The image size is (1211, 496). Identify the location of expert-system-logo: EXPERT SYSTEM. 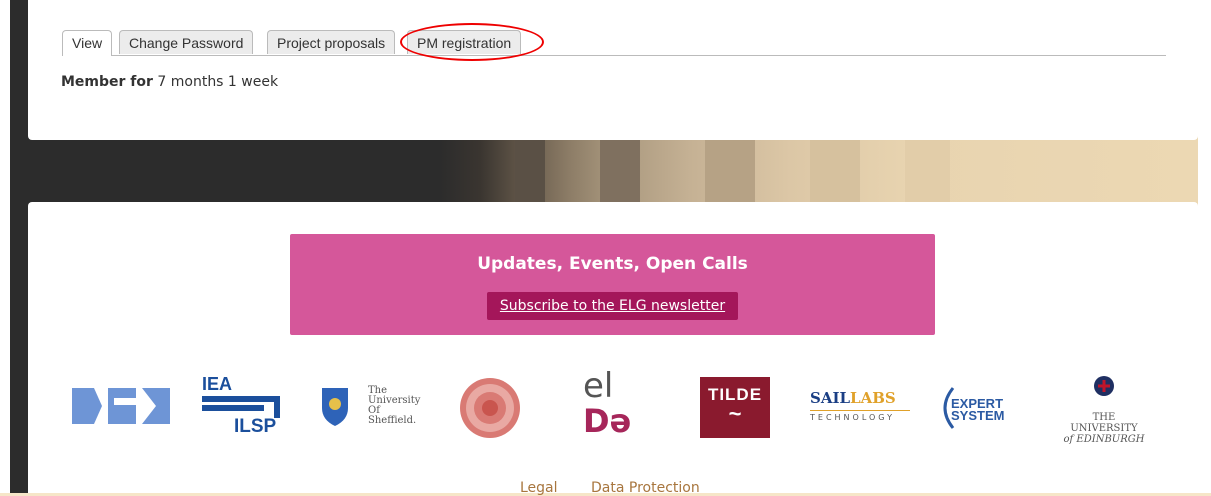
(983, 408).